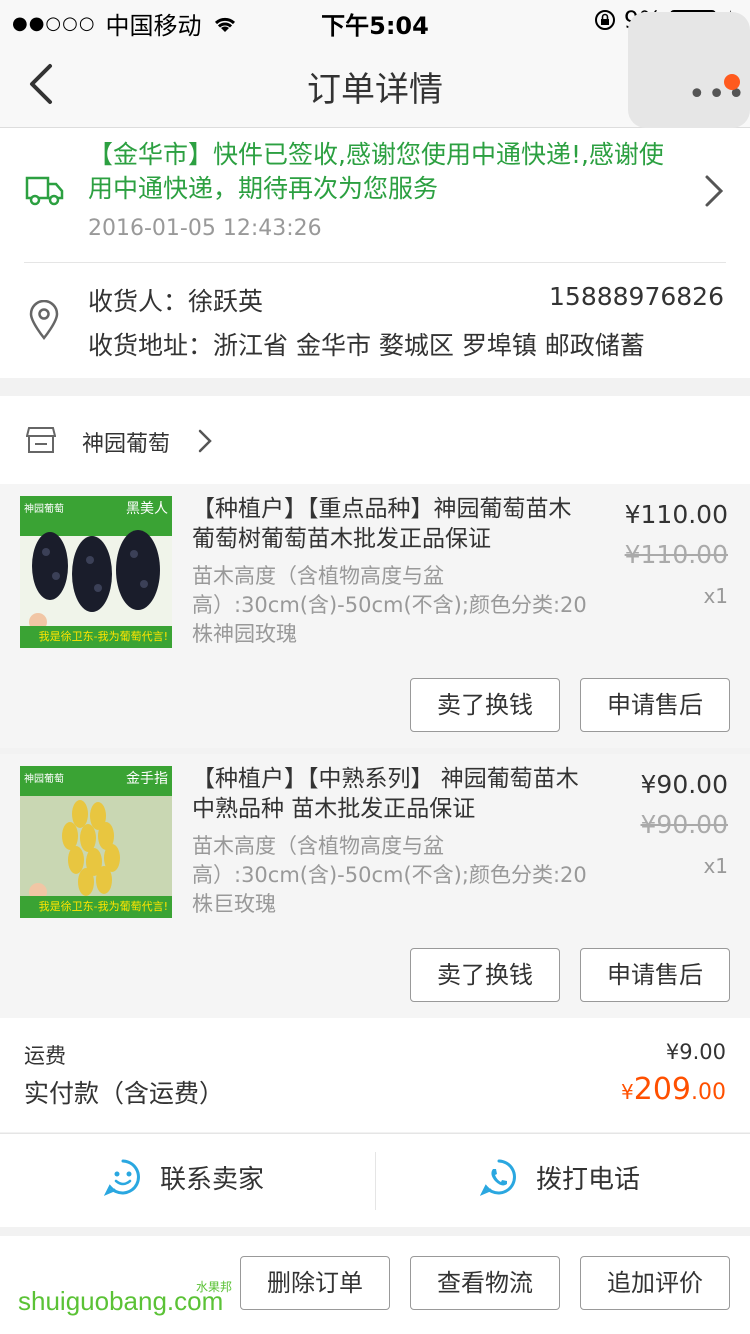 The width and height of the screenshot is (750, 1334). Describe the element at coordinates (41, 440) in the screenshot. I see `store-icon` at that location.